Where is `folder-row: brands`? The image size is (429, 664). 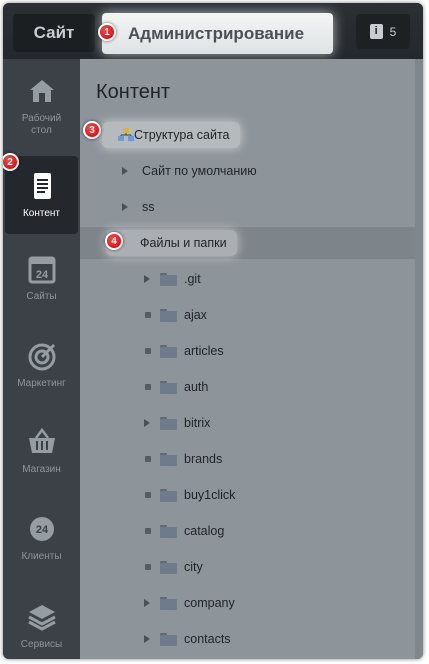
folder-row: brands is located at coordinates (247, 459).